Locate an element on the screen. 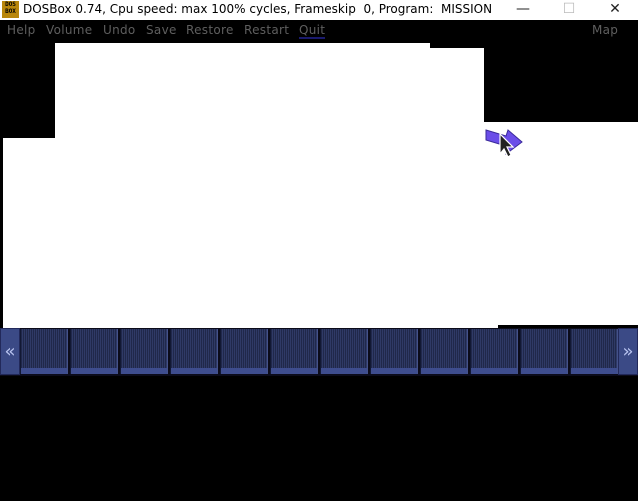  menu-undo: Undo is located at coordinates (119, 30).